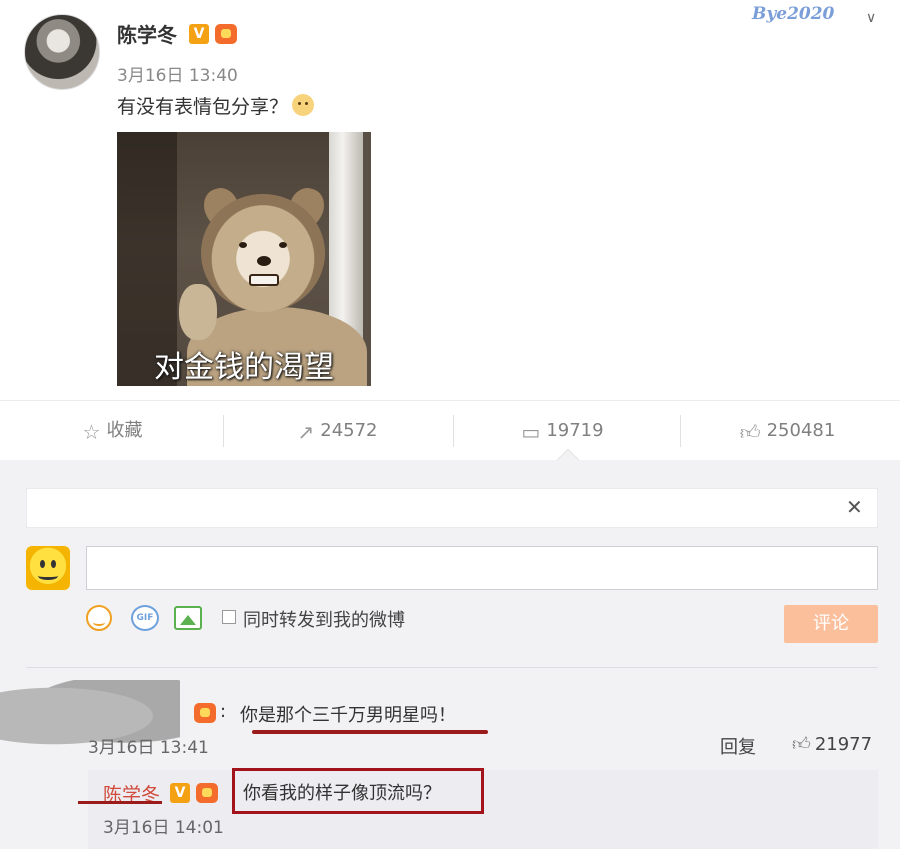  What do you see at coordinates (244, 367) in the screenshot?
I see `image-caption: 对金钱的渴望` at bounding box center [244, 367].